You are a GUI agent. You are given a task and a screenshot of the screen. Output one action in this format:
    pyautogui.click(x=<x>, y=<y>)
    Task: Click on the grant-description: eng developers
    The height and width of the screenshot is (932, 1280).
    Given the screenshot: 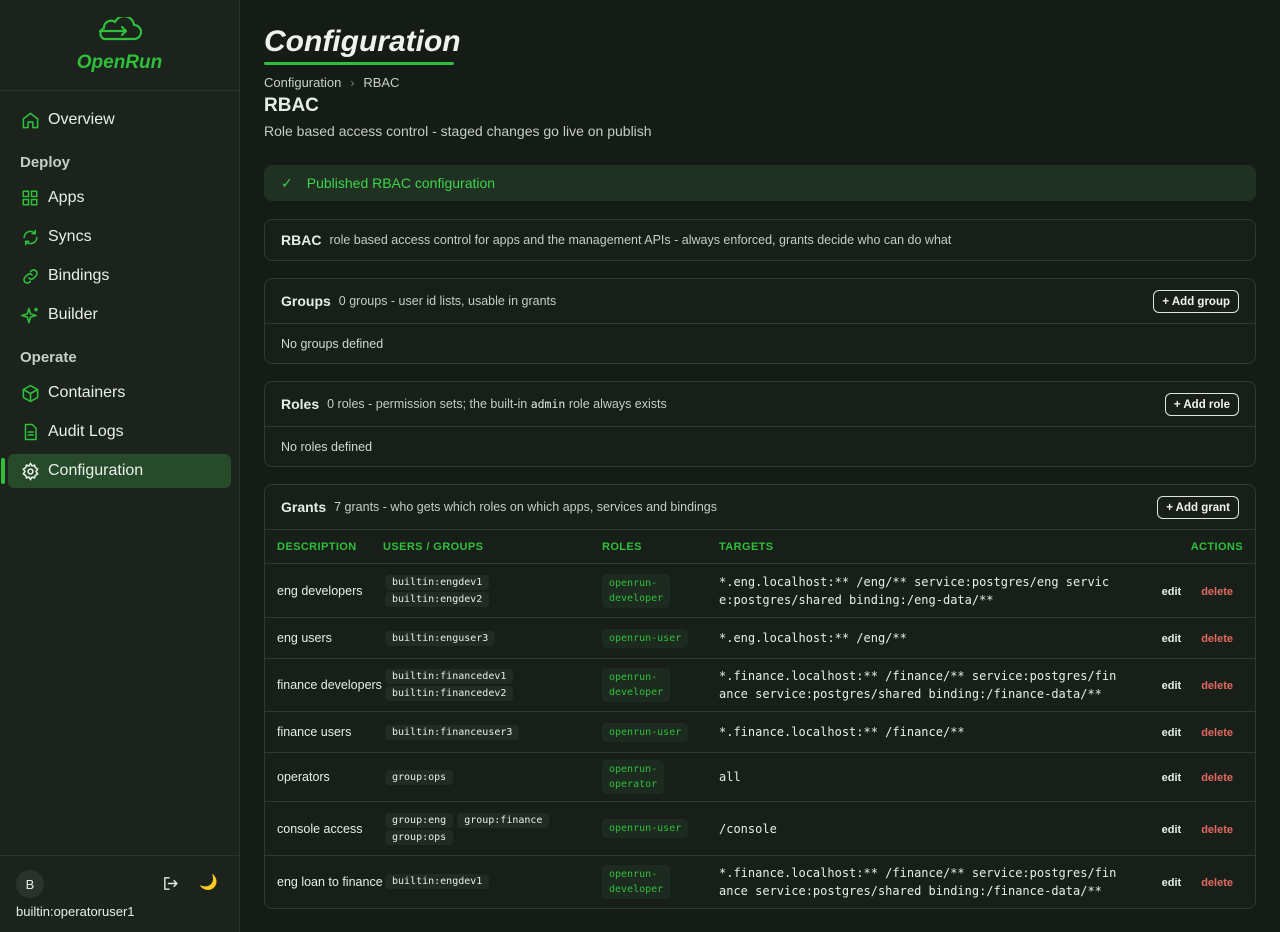 What is the action you would take?
    pyautogui.click(x=324, y=590)
    